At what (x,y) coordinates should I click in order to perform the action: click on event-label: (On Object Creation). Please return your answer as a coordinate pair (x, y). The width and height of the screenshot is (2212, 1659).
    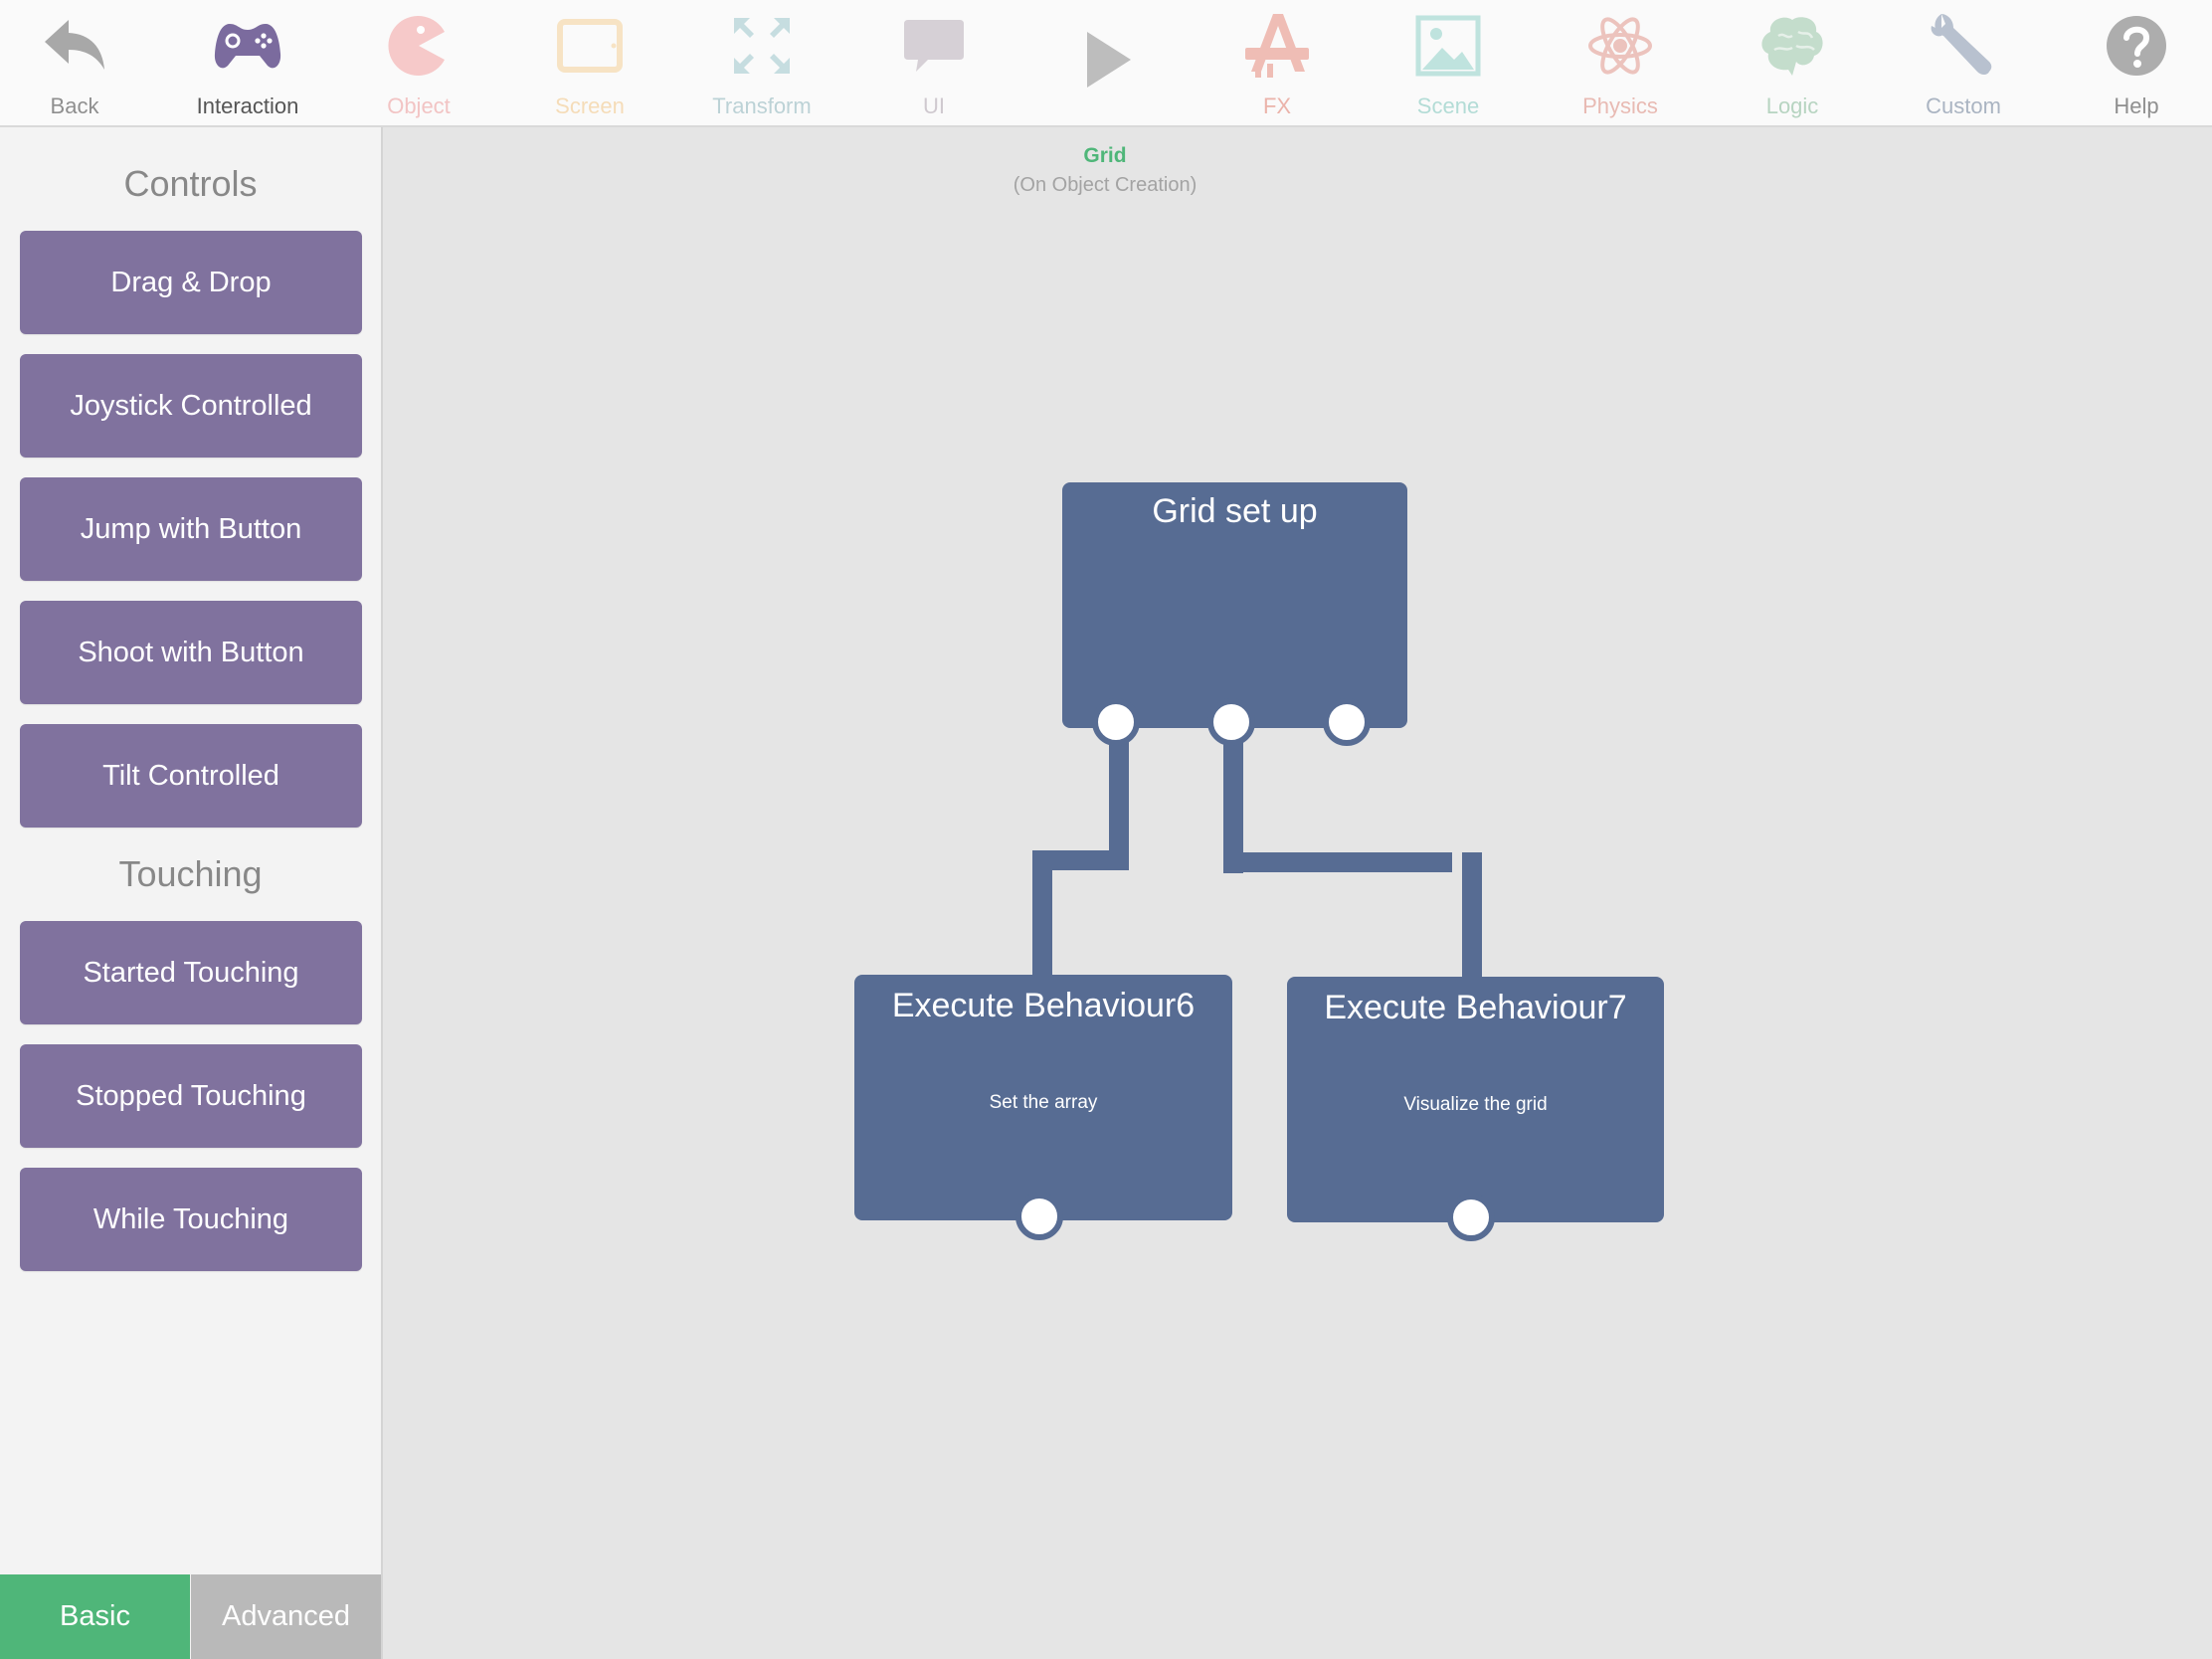
    Looking at the image, I should click on (1105, 185).